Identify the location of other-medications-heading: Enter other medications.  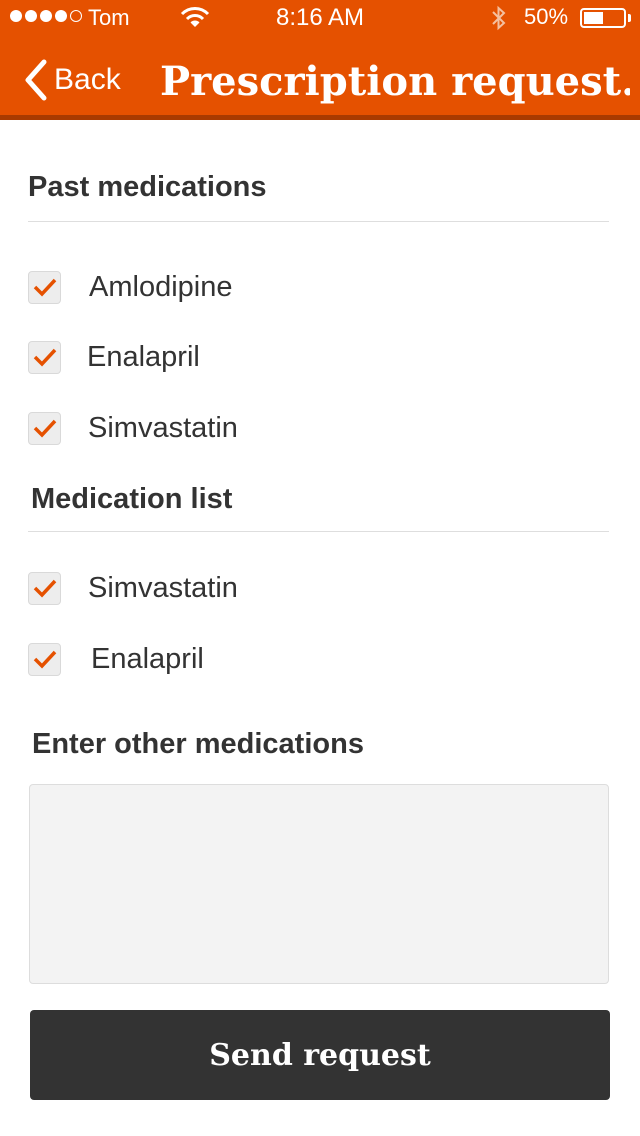
(198, 744).